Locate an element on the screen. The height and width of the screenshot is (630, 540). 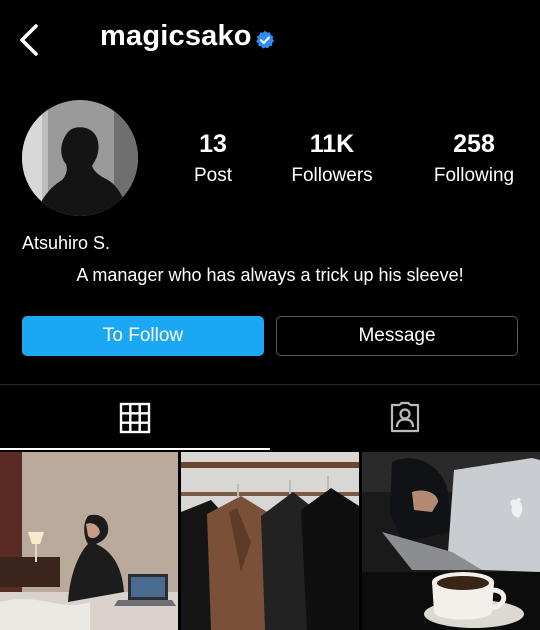
chevron-left-icon is located at coordinates (29, 40).